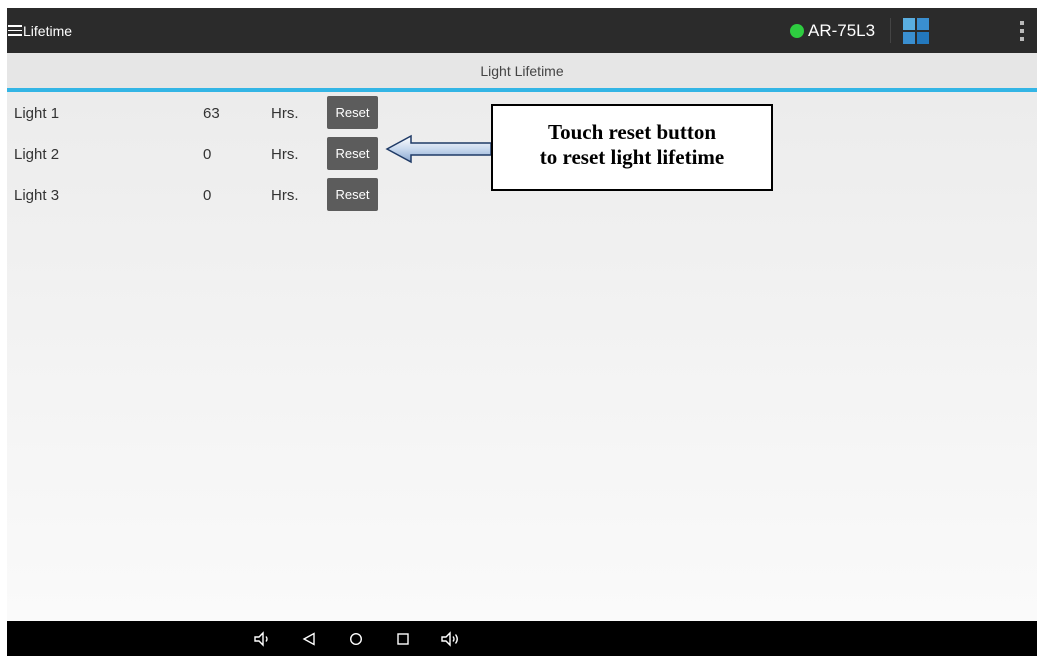 Image resolution: width=1037 pixels, height=656 pixels. I want to click on divider, so click(890, 30).